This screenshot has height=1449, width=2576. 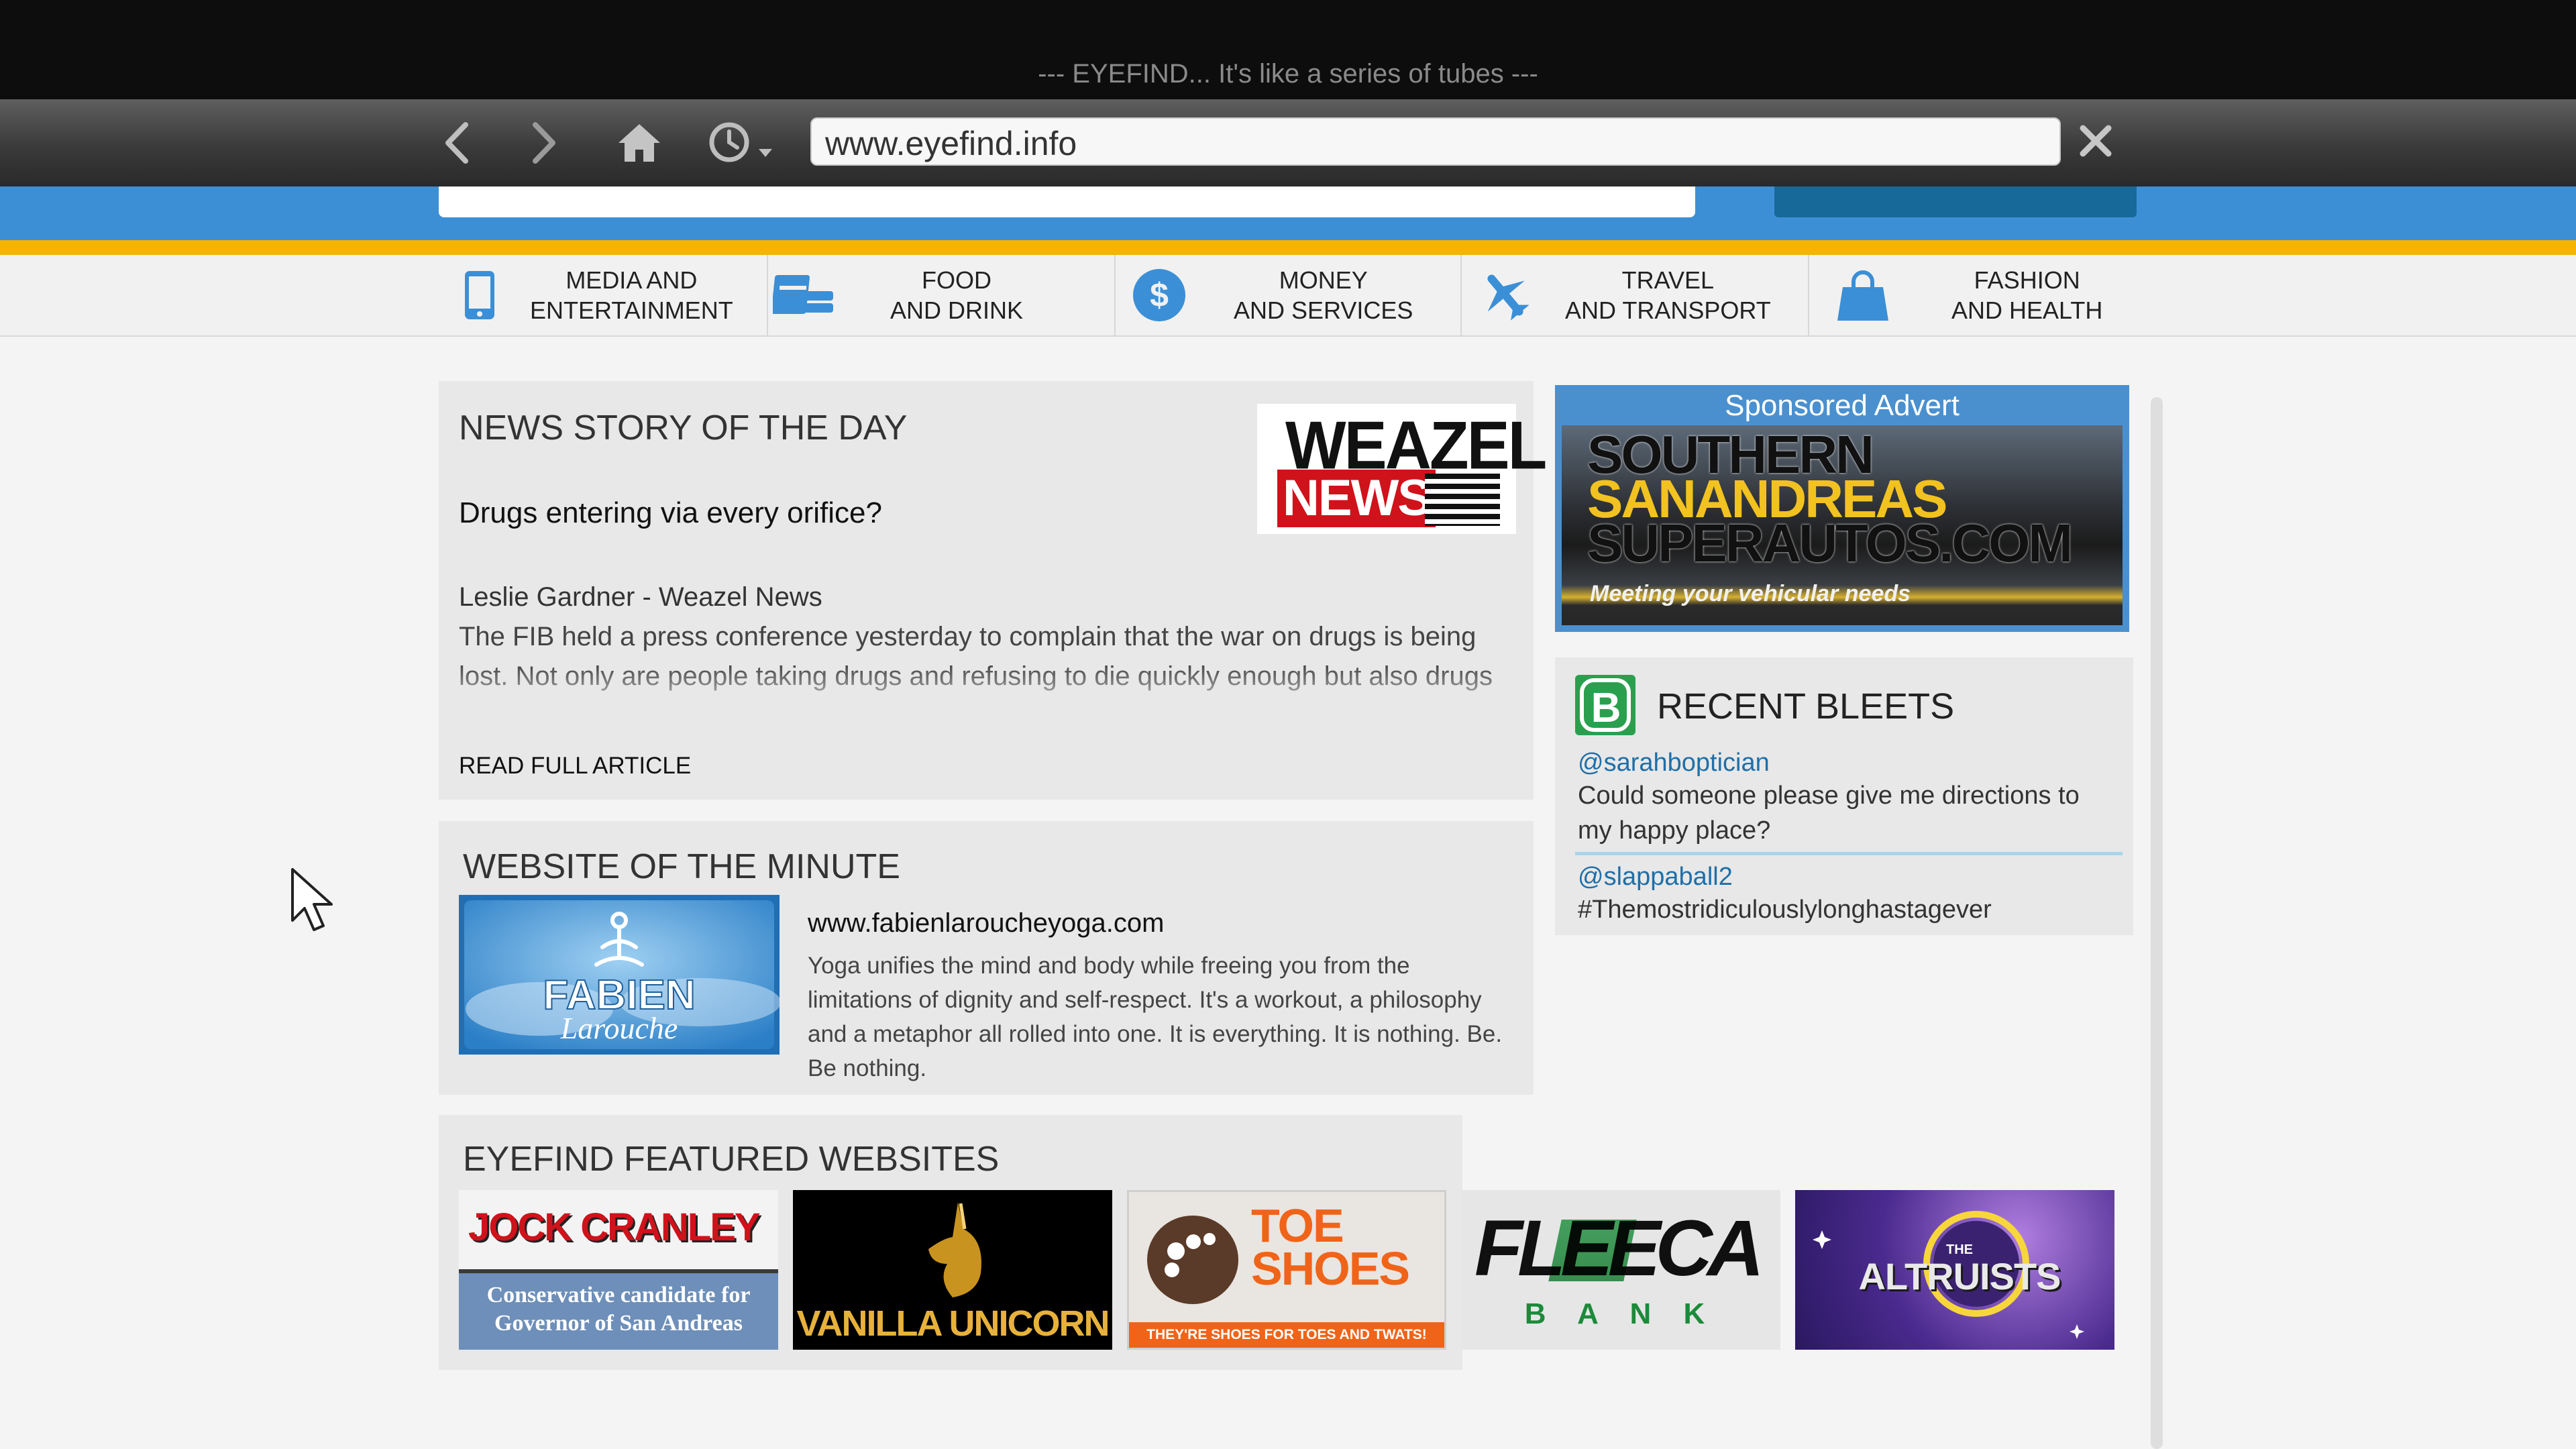 I want to click on vanilla-unicorn-title: VANILLA UNICORN, so click(x=953, y=1323).